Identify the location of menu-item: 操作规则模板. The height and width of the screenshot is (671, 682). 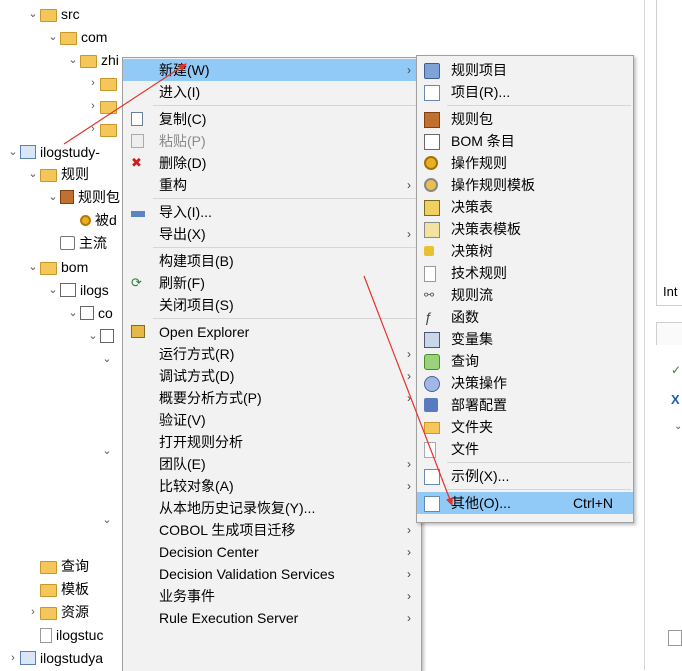
(525, 185).